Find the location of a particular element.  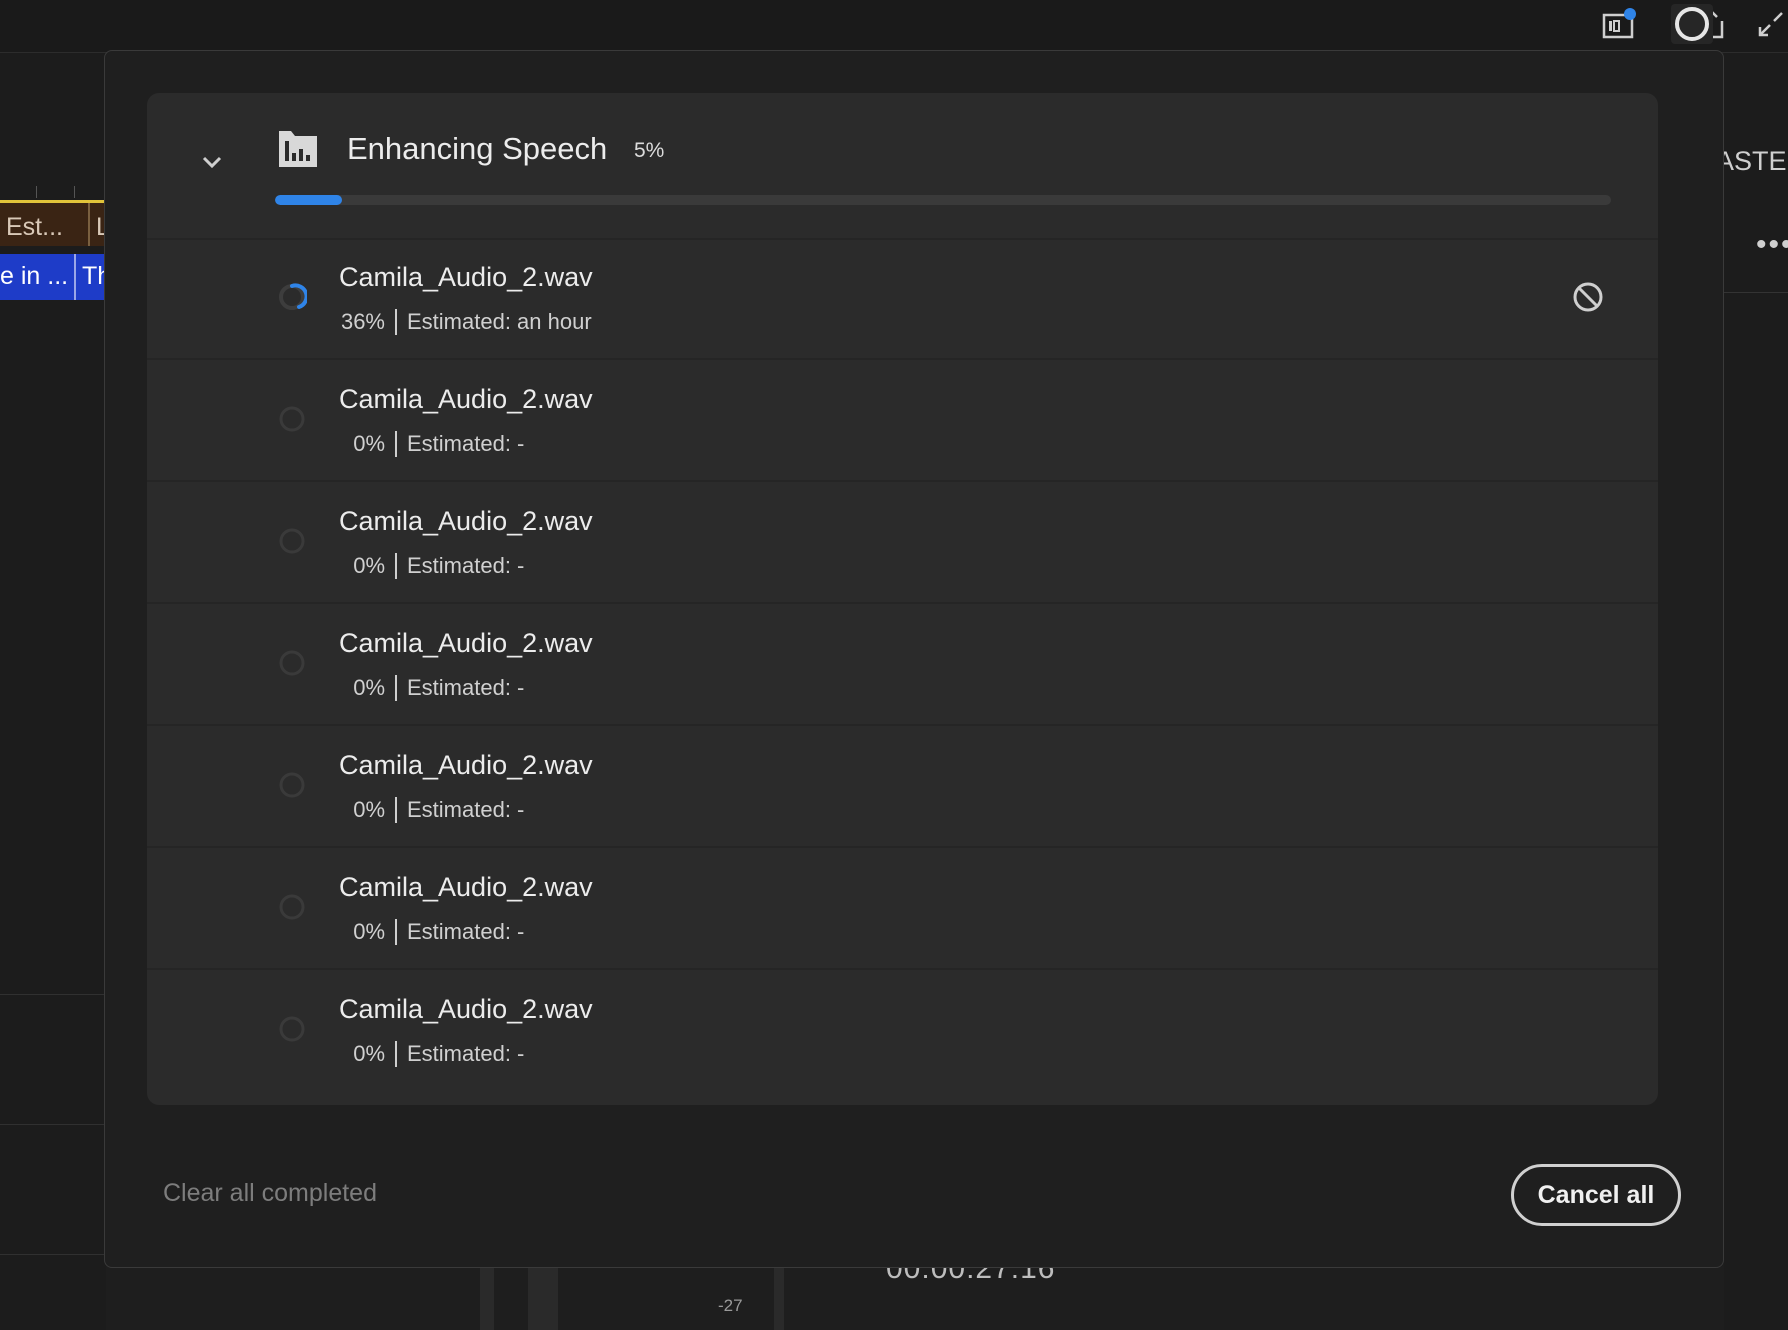

audio-folder-icon is located at coordinates (298, 148).